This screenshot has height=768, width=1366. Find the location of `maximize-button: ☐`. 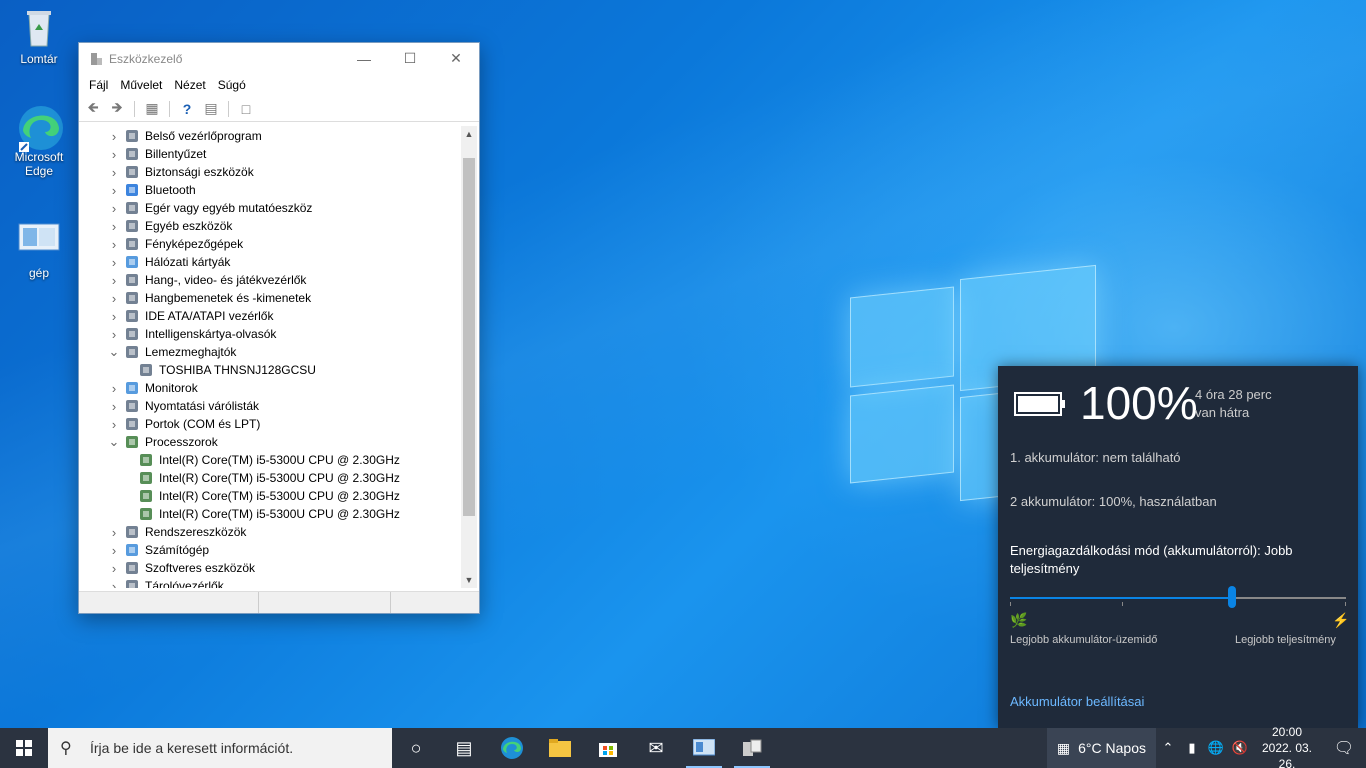

maximize-button: ☐ is located at coordinates (410, 58).